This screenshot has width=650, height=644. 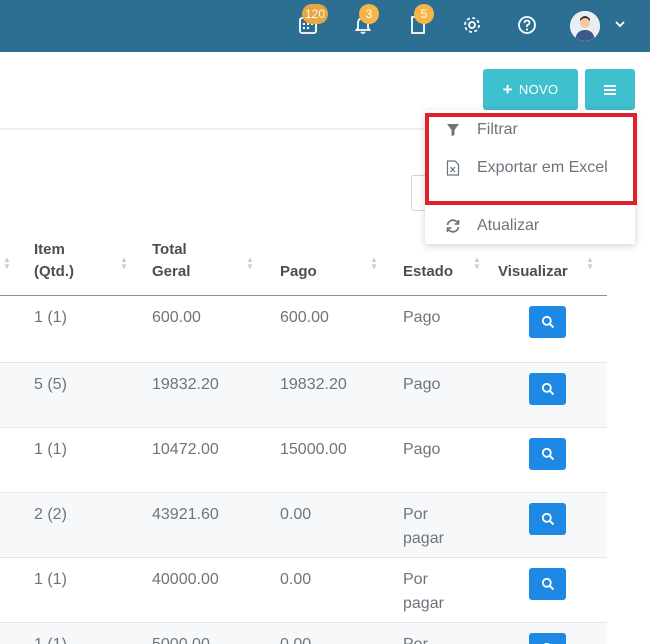 I want to click on help-icon, so click(x=527, y=25).